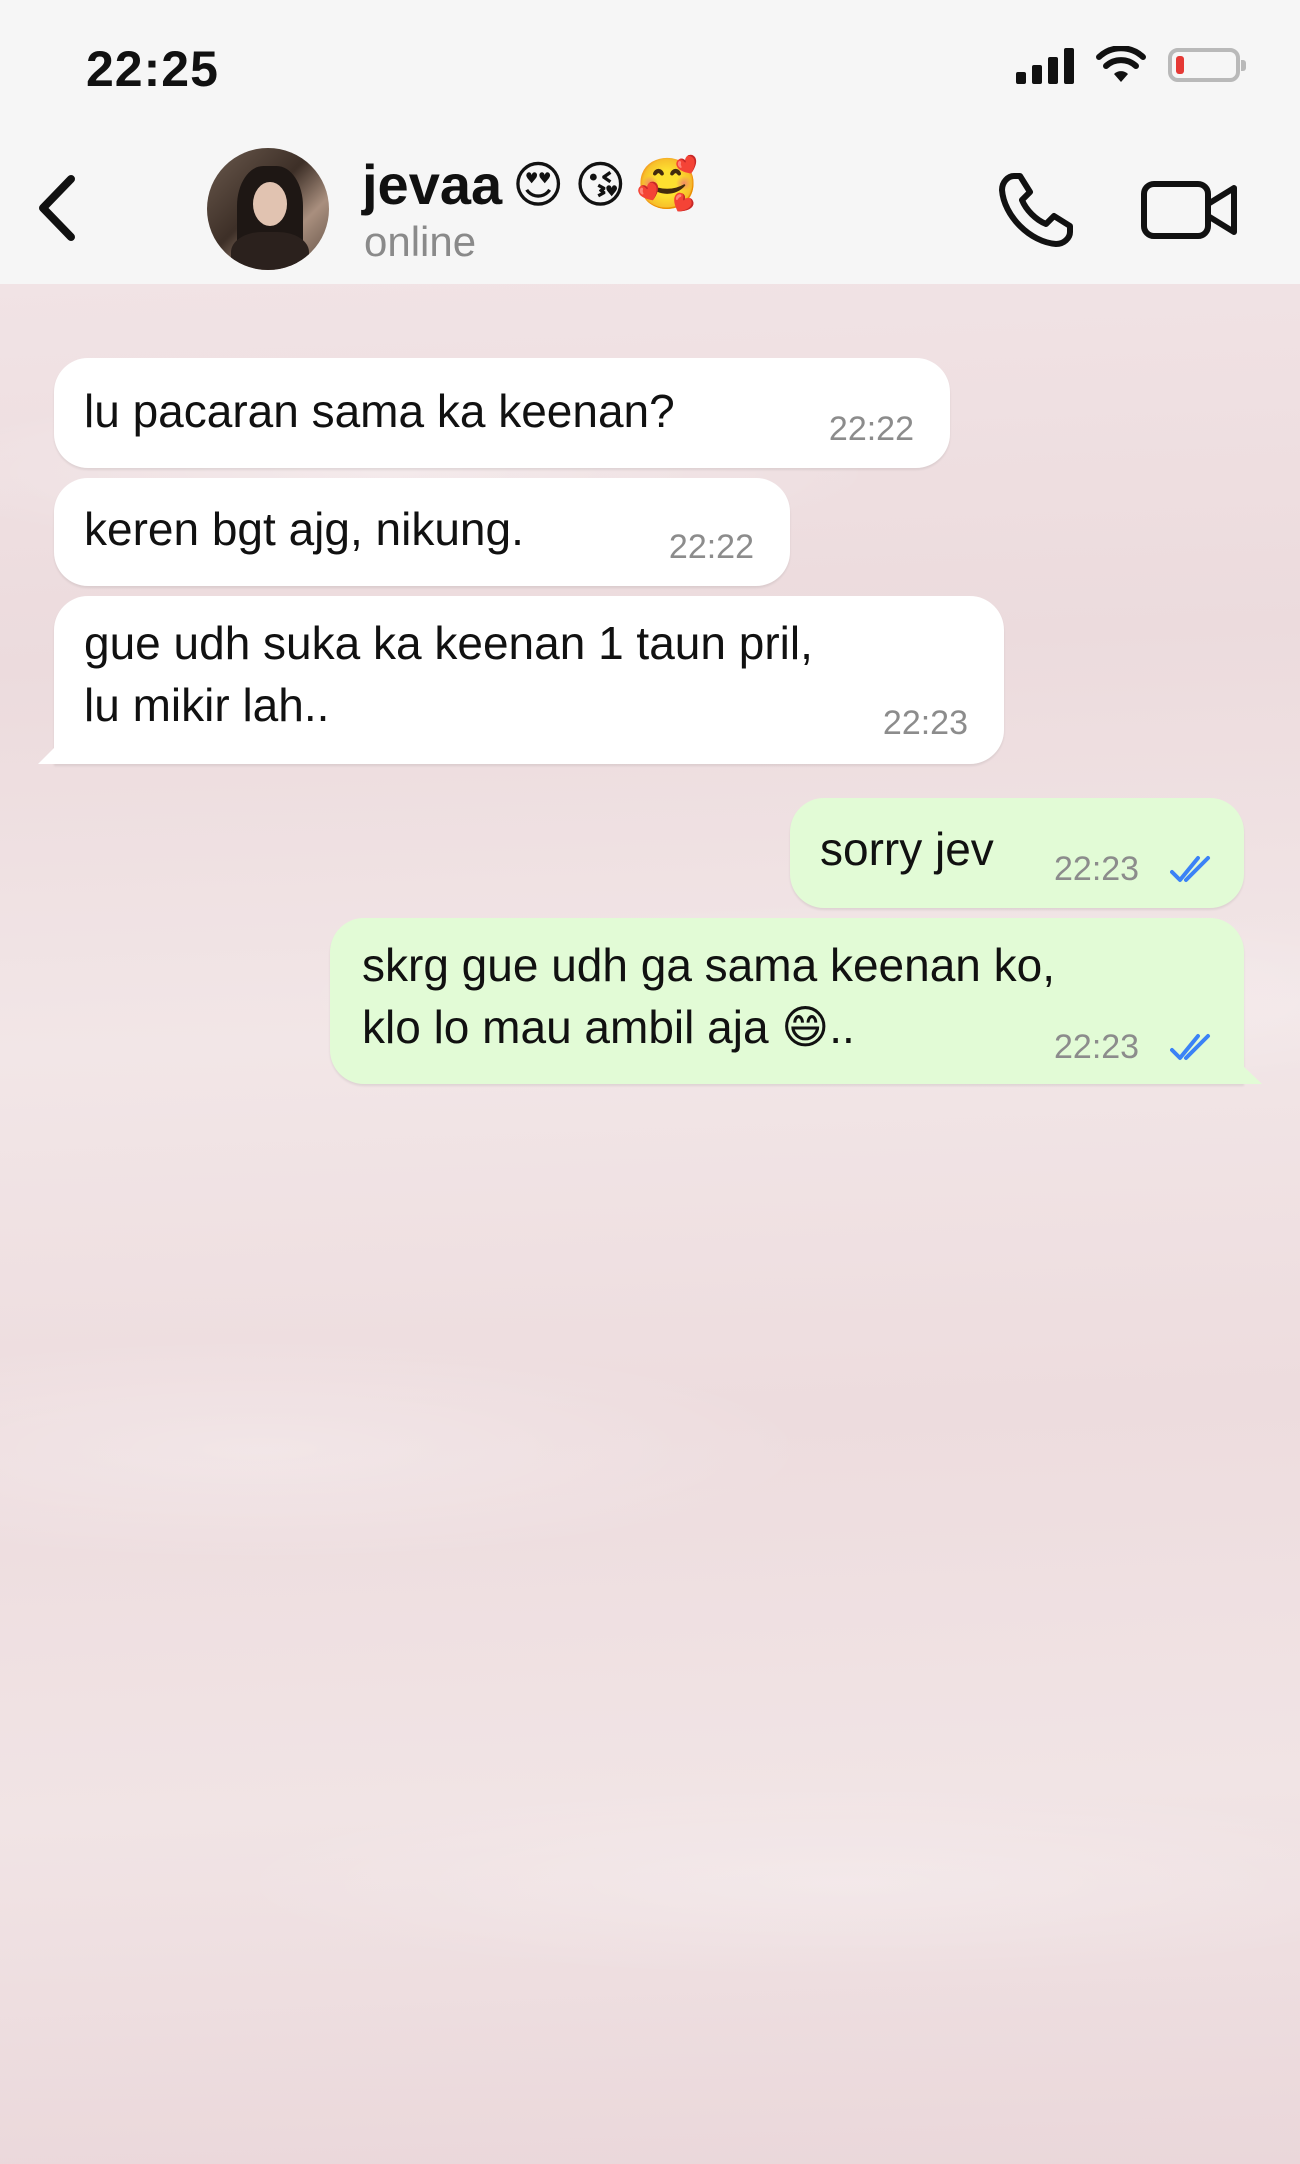  What do you see at coordinates (432, 184) in the screenshot?
I see `contact-name-text: jevaa` at bounding box center [432, 184].